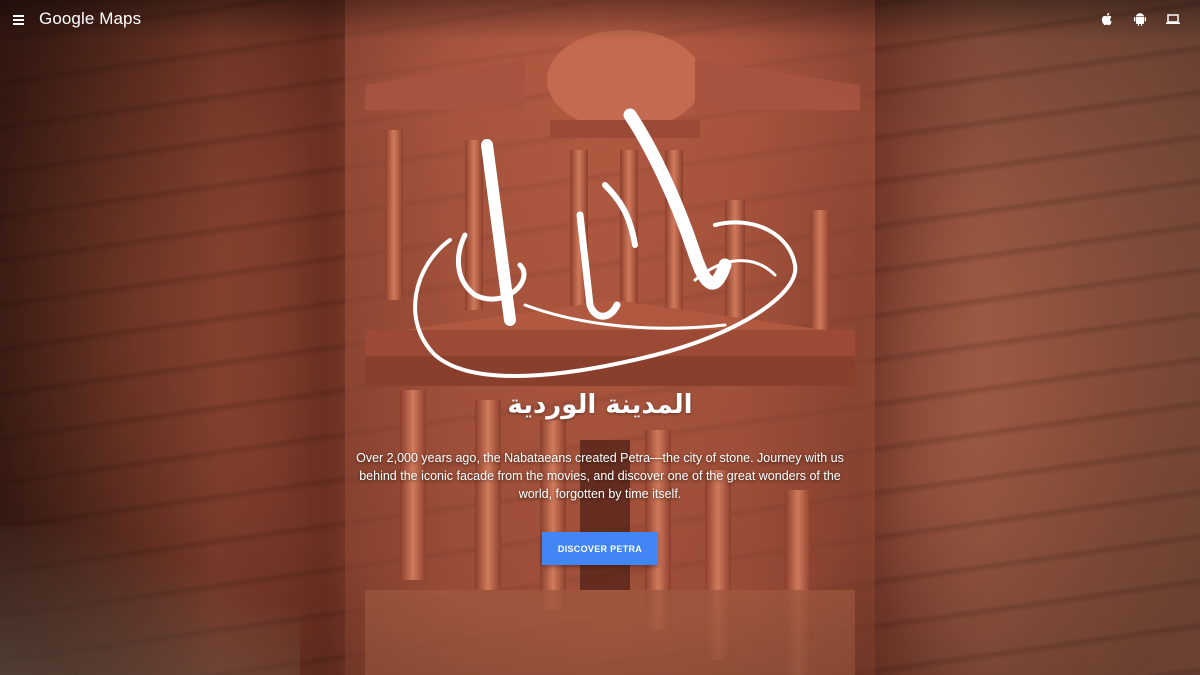 The image size is (1200, 675). I want to click on laptop-icon, so click(1173, 19).